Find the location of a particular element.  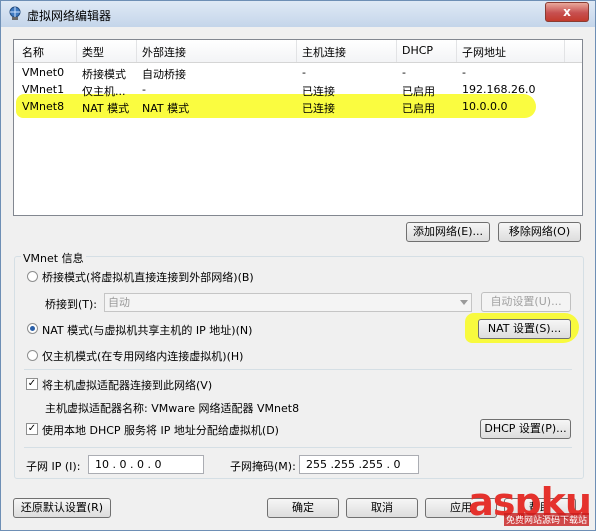

bridged-to-label: 桥接到(T): is located at coordinates (71, 304).